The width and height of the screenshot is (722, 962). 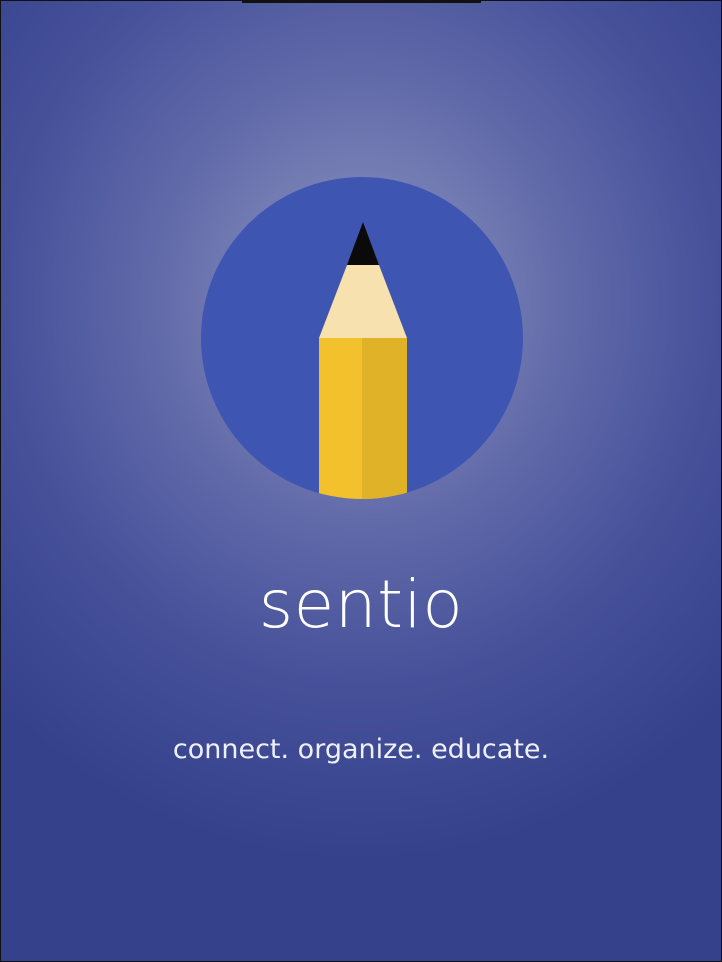 I want to click on app-name: sentio, so click(x=361, y=604).